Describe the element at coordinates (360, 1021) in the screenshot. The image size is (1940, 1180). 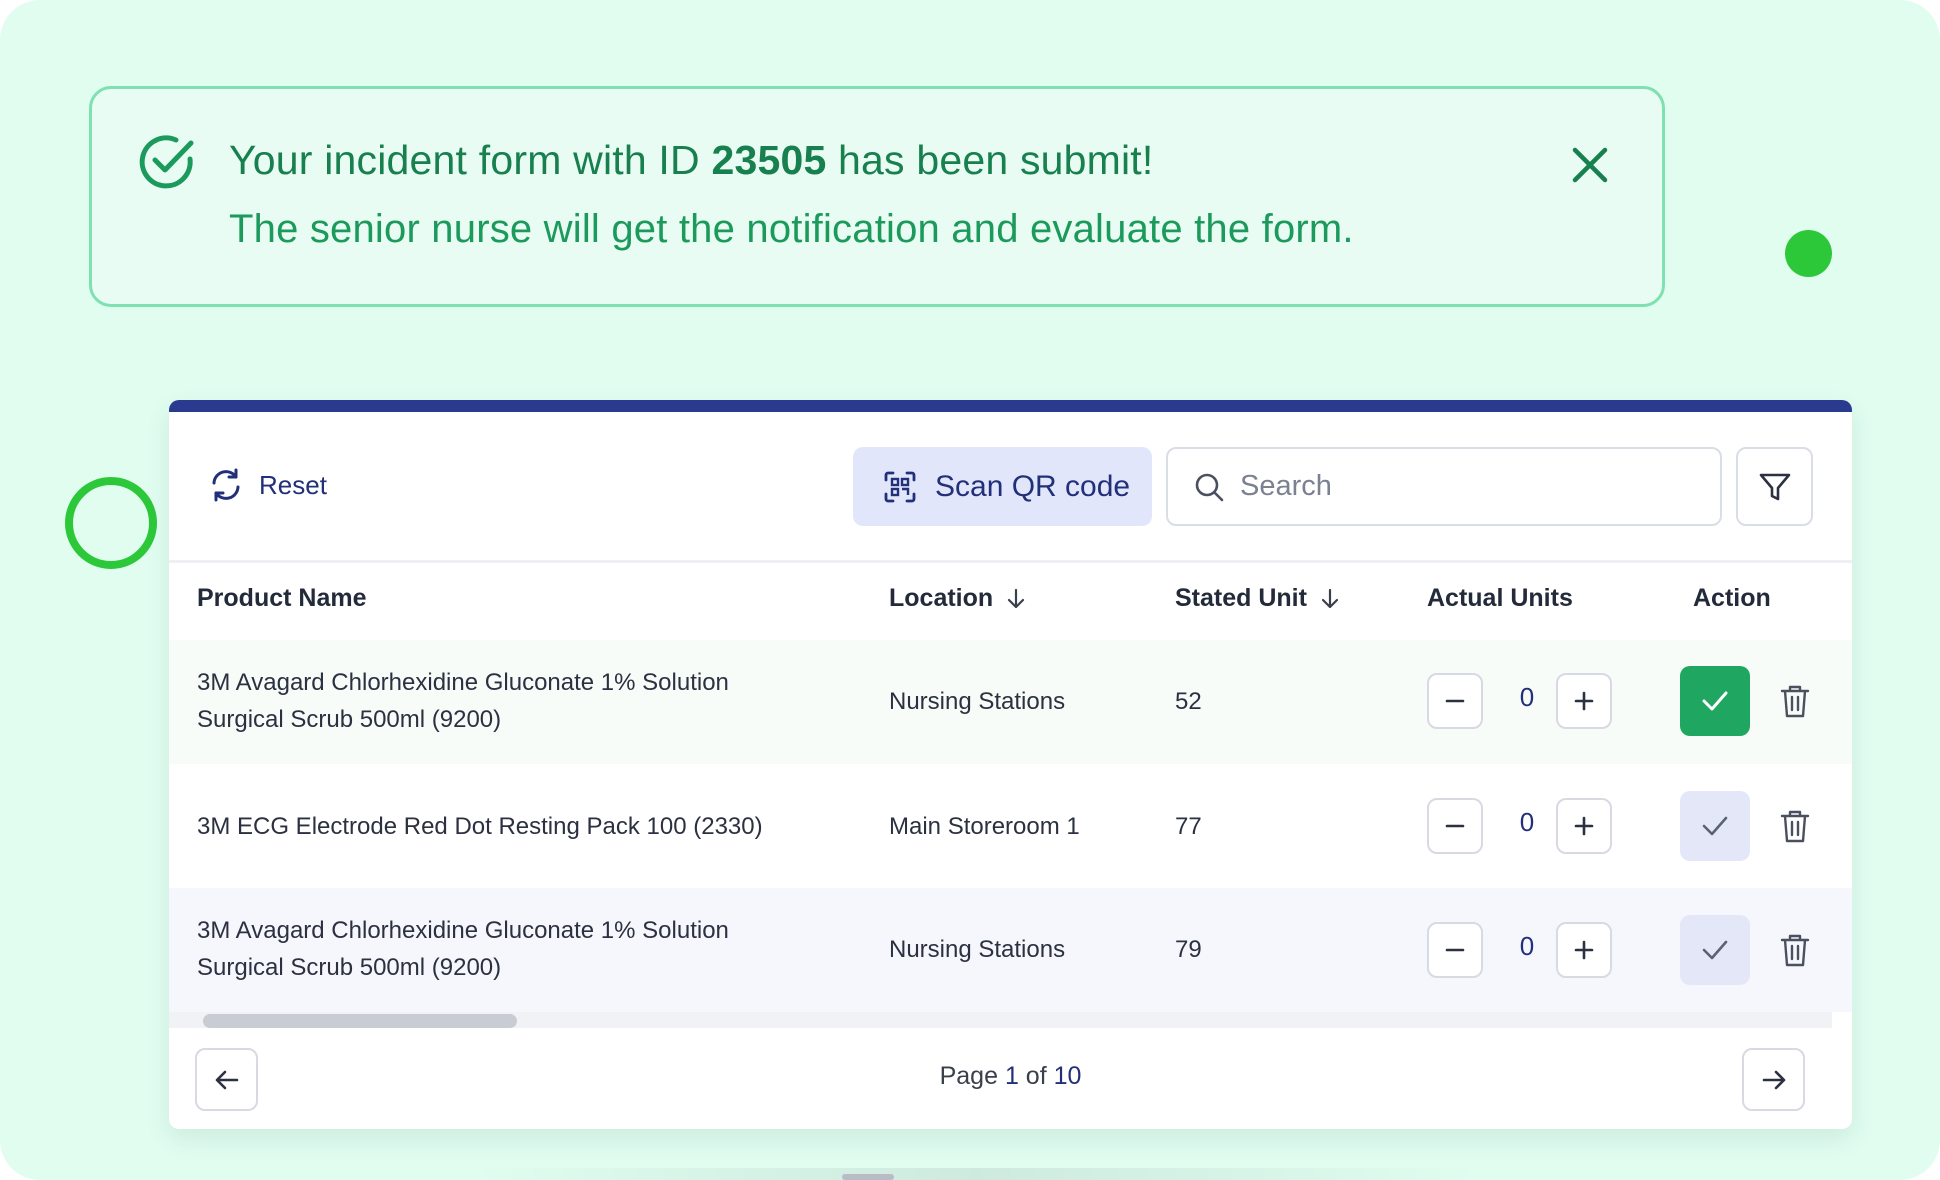
I see `horizontal-scrollbar-thumb` at that location.